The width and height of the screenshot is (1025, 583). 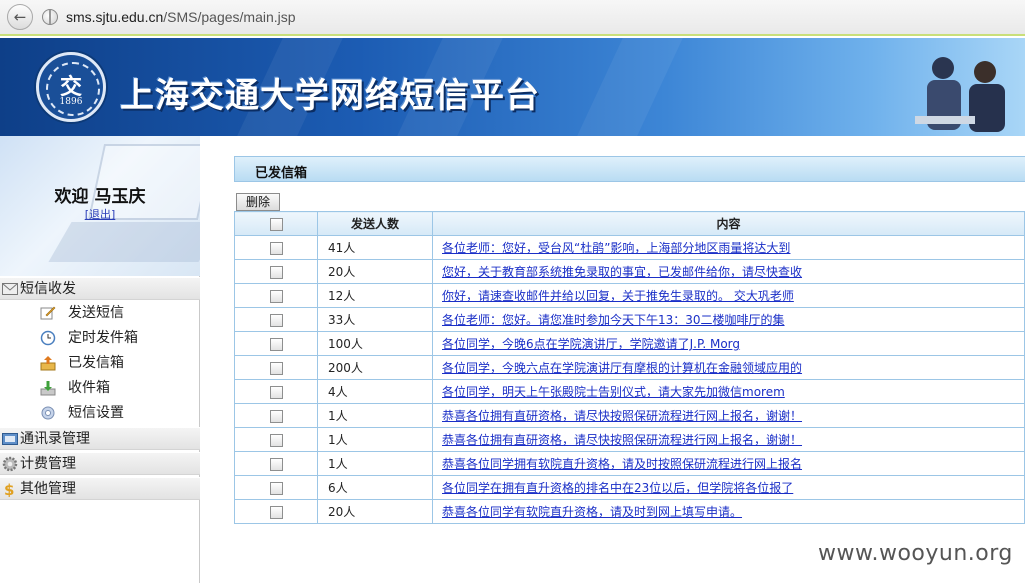 I want to click on address-book-icon, so click(x=10, y=439).